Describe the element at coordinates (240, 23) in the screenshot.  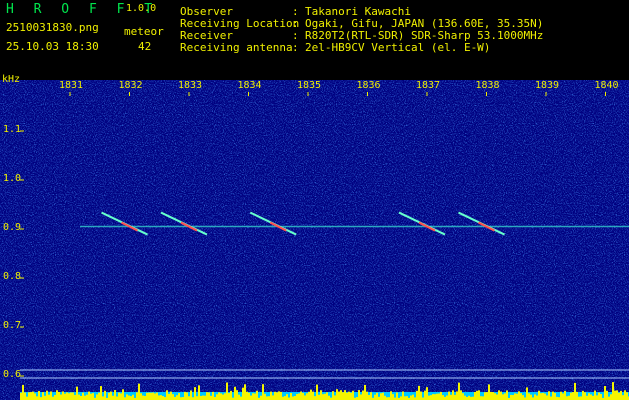
I see `location-label: Receiving Location` at that location.